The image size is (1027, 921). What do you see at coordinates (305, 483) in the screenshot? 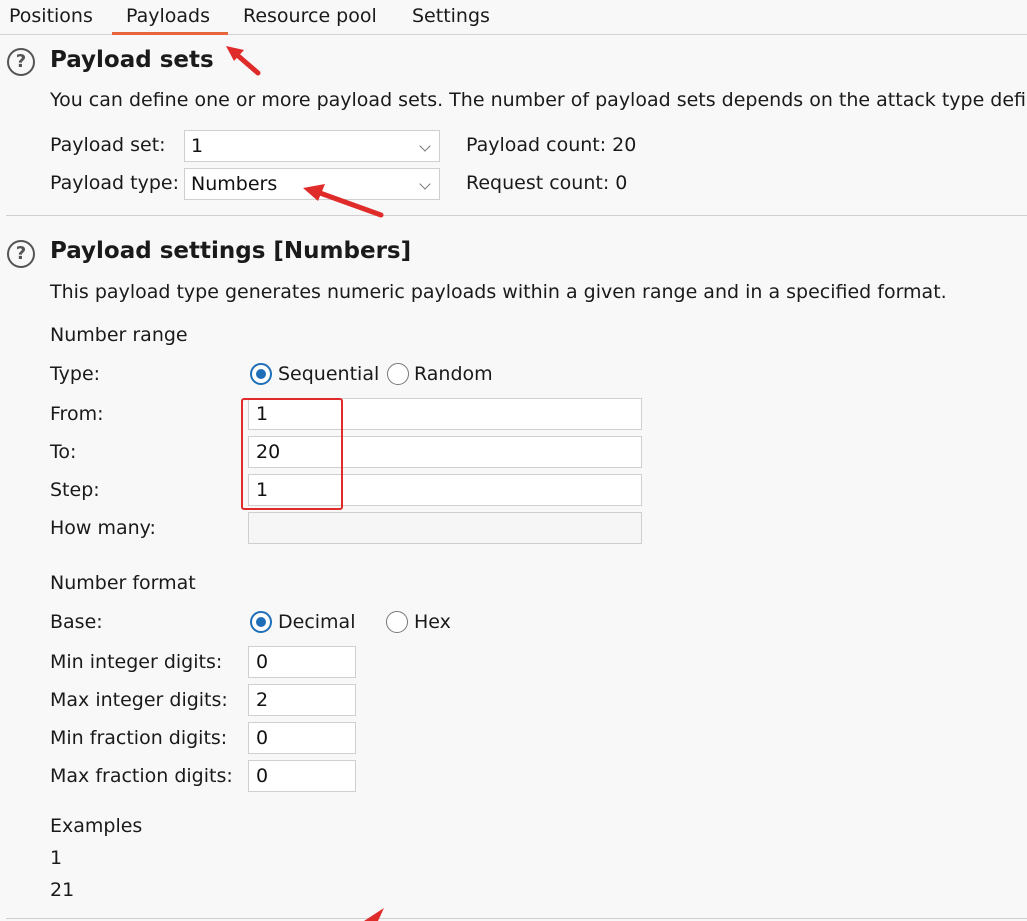
I see `annotation-overlay` at bounding box center [305, 483].